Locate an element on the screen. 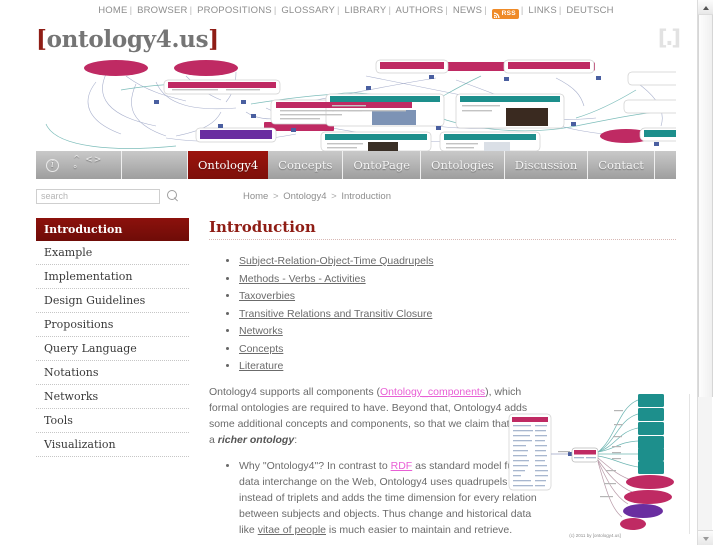 Image resolution: width=727 pixels, height=545 pixels. page-title: Introduction is located at coordinates (262, 227).